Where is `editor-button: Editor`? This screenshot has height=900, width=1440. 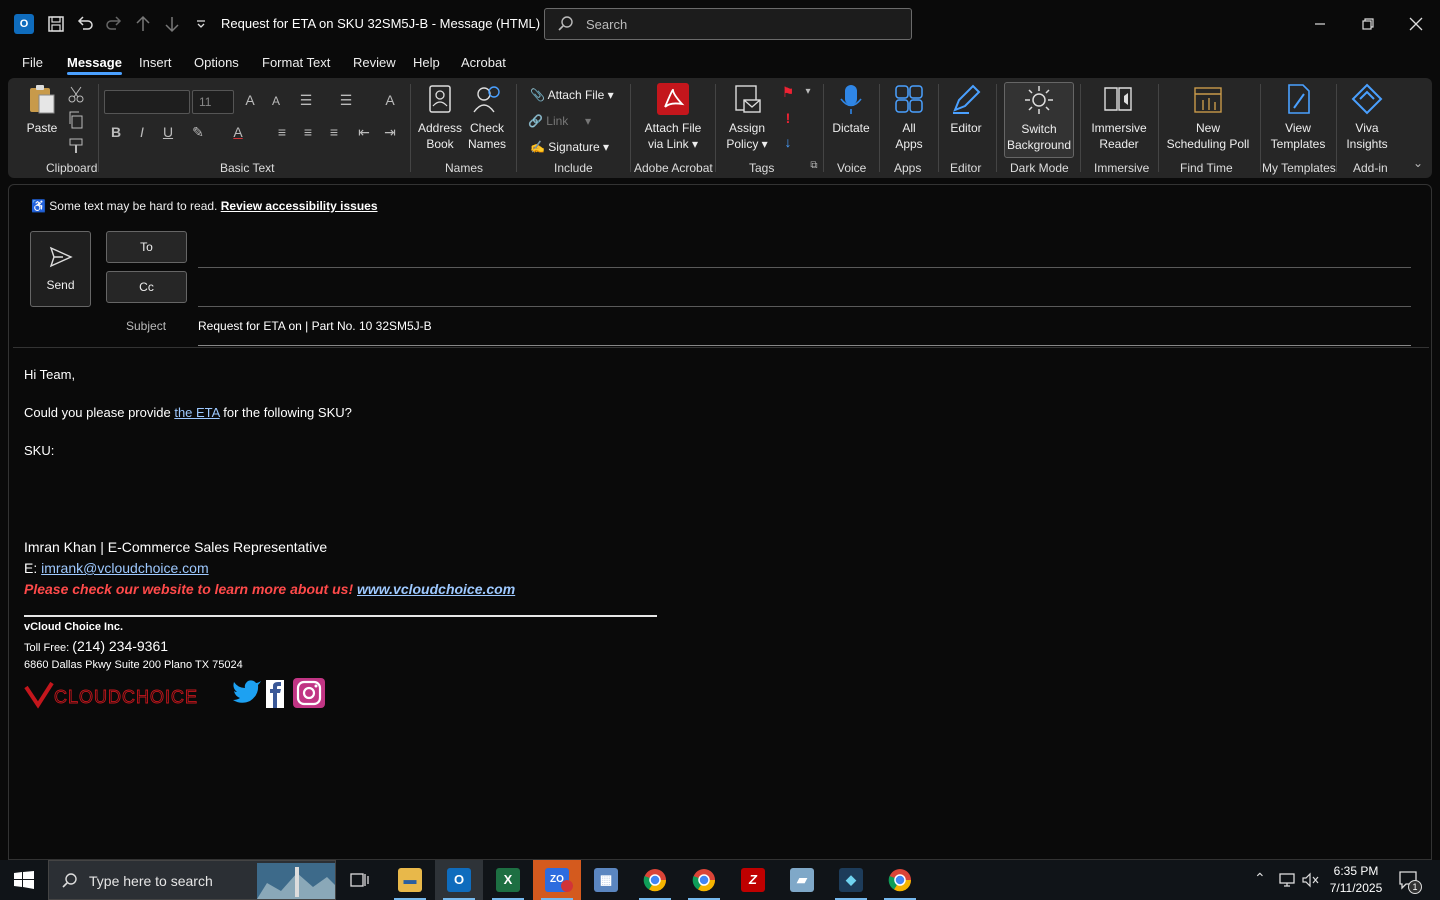
editor-button: Editor is located at coordinates (966, 109).